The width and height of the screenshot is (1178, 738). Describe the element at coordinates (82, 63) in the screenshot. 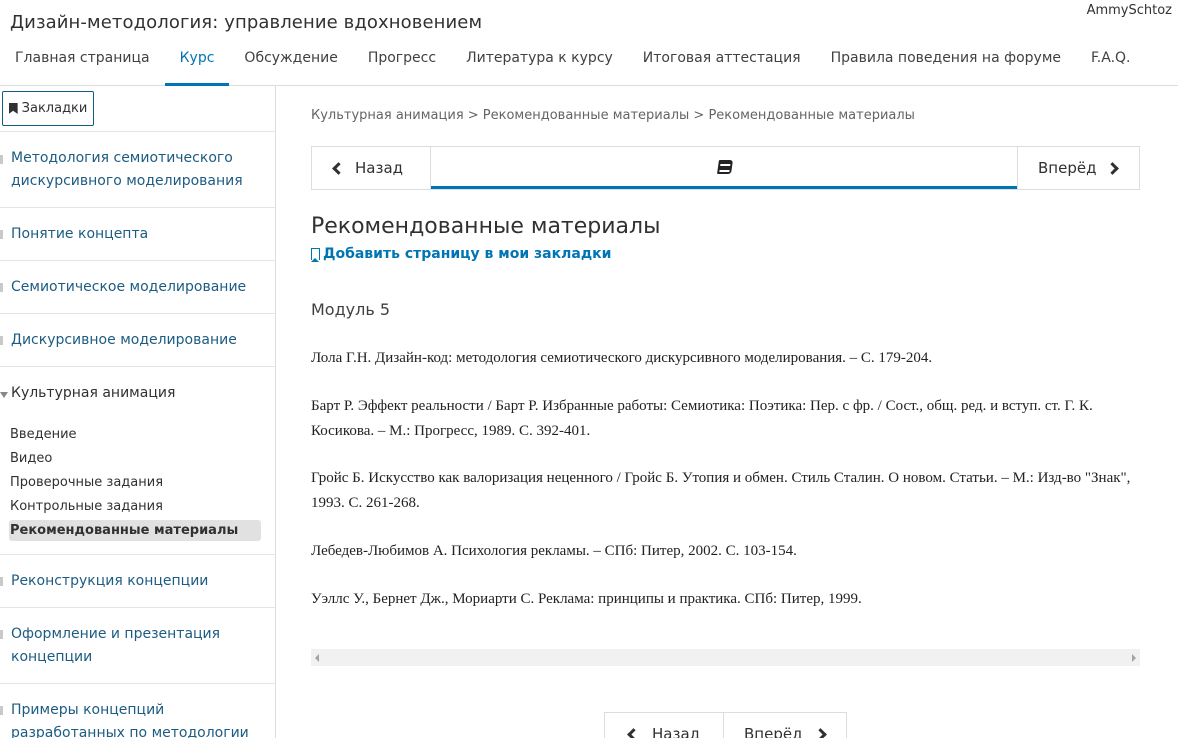

I see `tab-home: Главная страница` at that location.